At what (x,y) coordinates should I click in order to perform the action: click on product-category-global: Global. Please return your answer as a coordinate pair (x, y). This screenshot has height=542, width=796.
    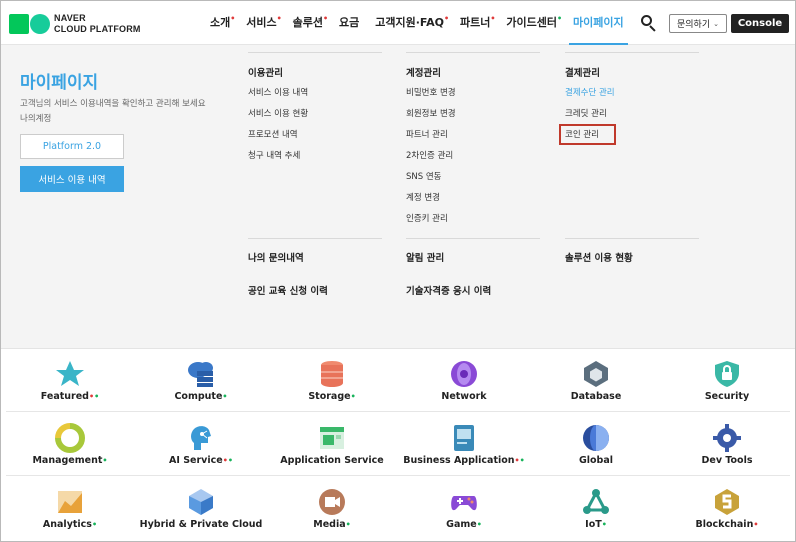
    Looking at the image, I should click on (596, 444).